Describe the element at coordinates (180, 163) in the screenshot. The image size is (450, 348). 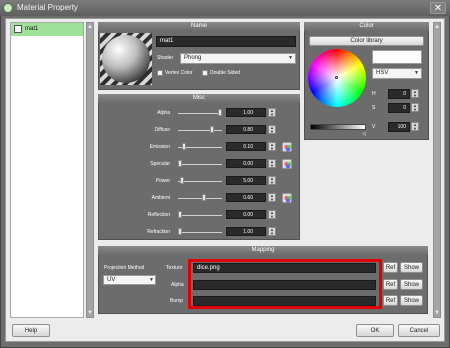
I see `specular-slider-thumb` at that location.